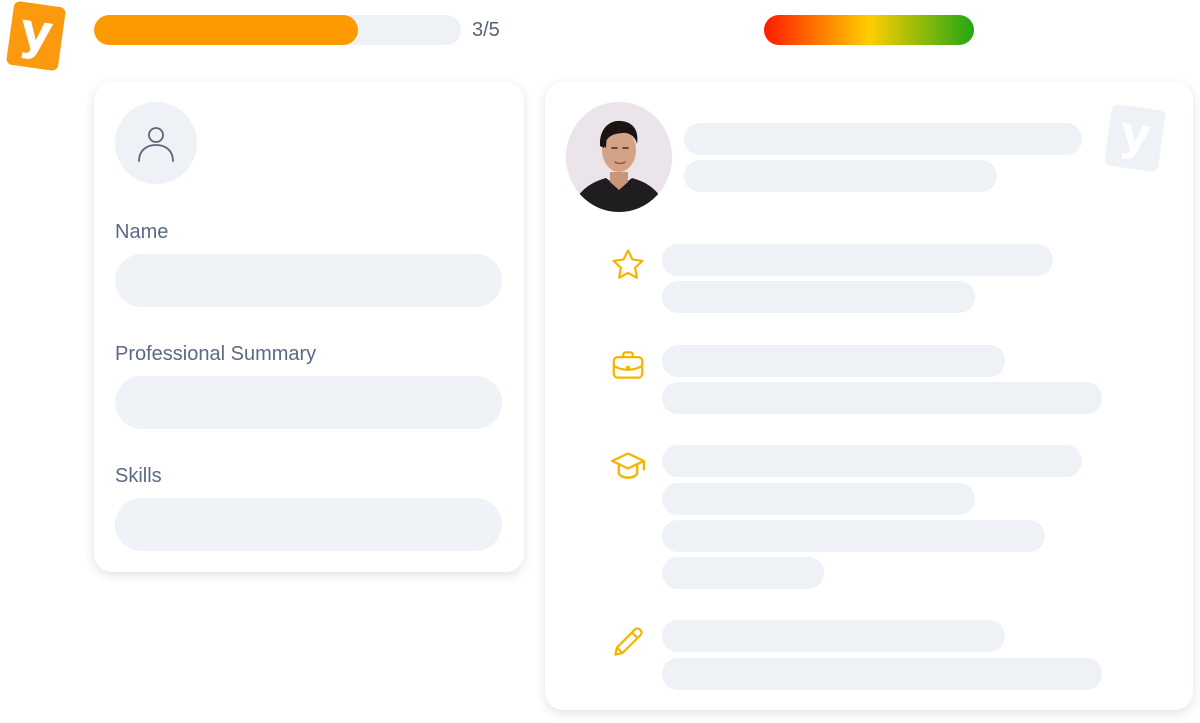 Image resolution: width=1200 pixels, height=723 pixels. What do you see at coordinates (308, 402) in the screenshot?
I see `professional-summary-input` at bounding box center [308, 402].